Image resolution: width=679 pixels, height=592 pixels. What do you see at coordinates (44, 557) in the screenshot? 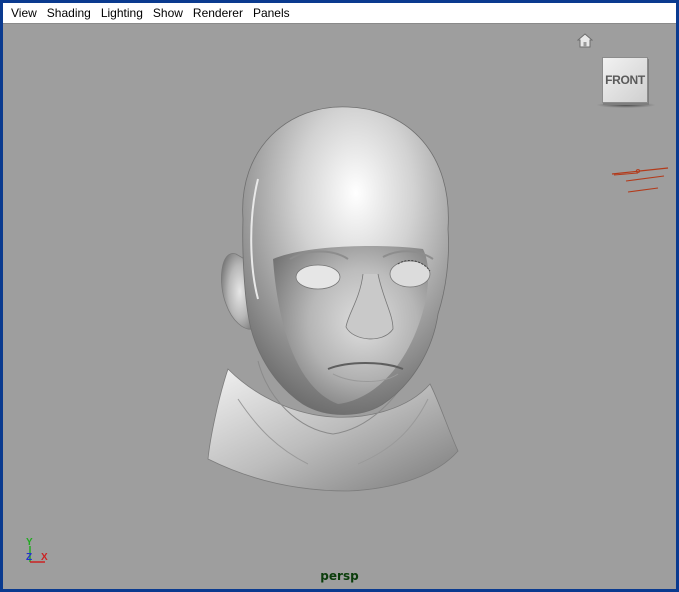
I see `axis-x-label: X` at bounding box center [44, 557].